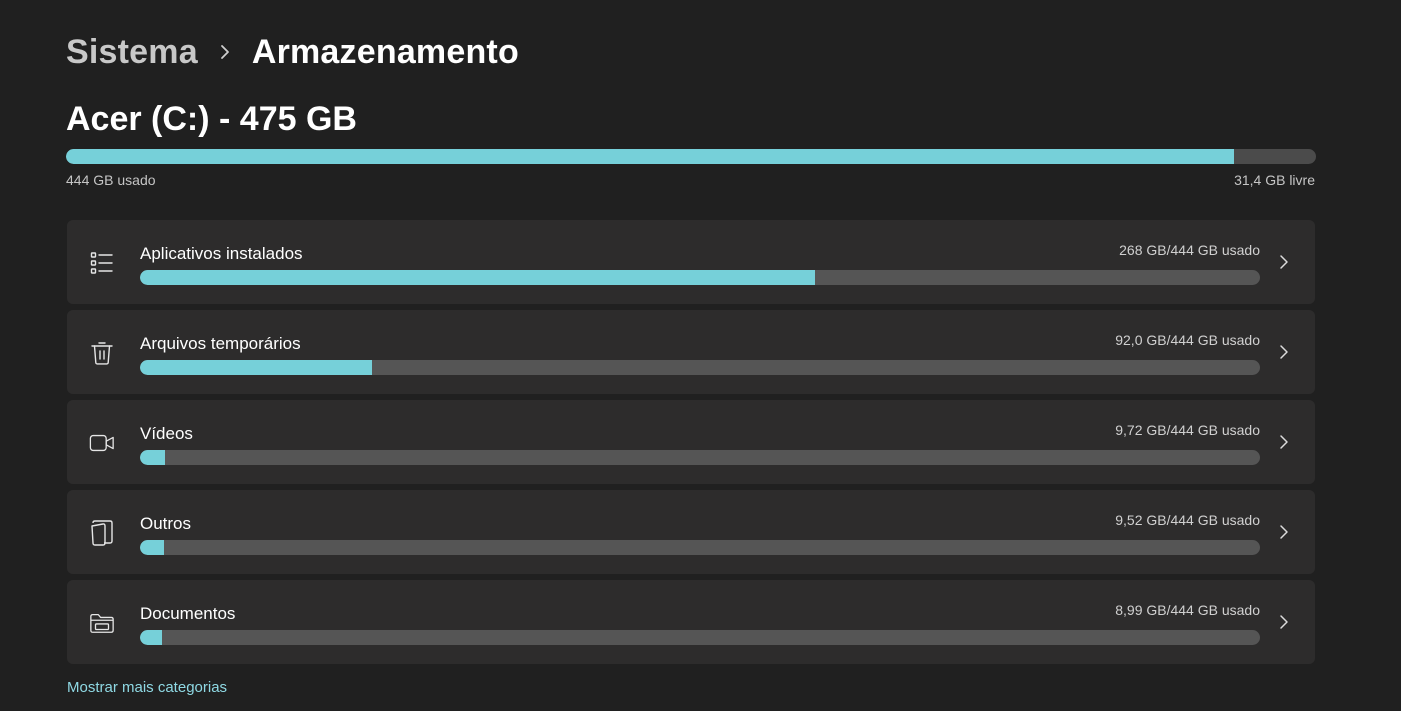  What do you see at coordinates (188, 613) in the screenshot?
I see `category-name: Documentos` at bounding box center [188, 613].